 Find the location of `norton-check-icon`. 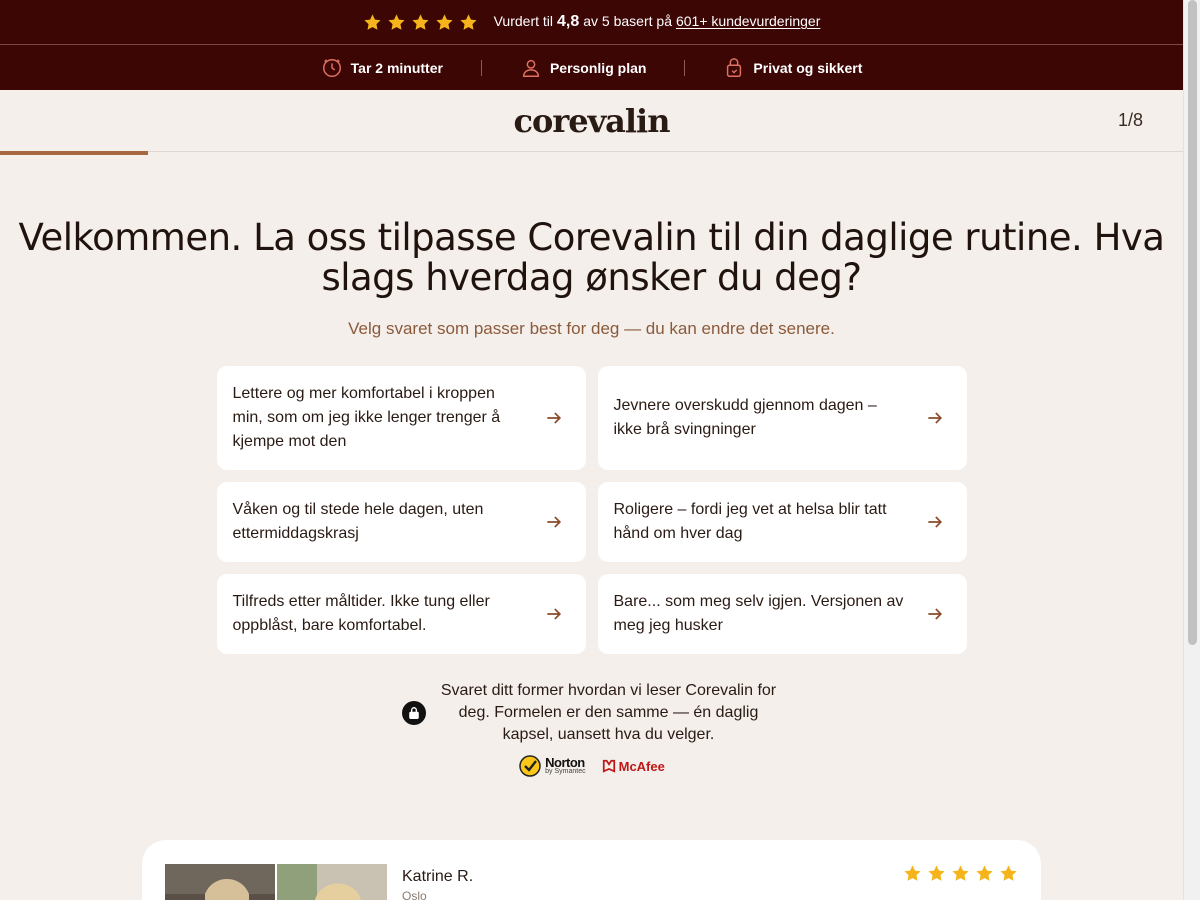

norton-check-icon is located at coordinates (530, 766).